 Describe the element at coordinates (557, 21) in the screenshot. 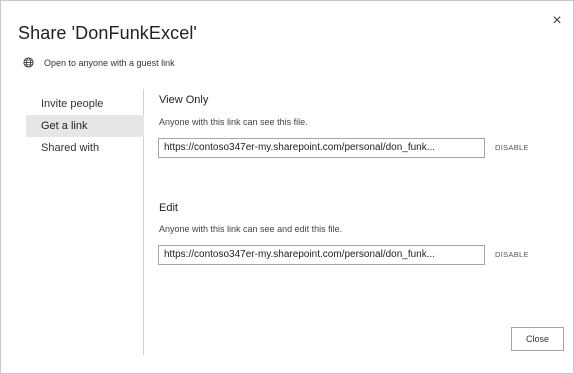

I see `close-icon: ×` at that location.